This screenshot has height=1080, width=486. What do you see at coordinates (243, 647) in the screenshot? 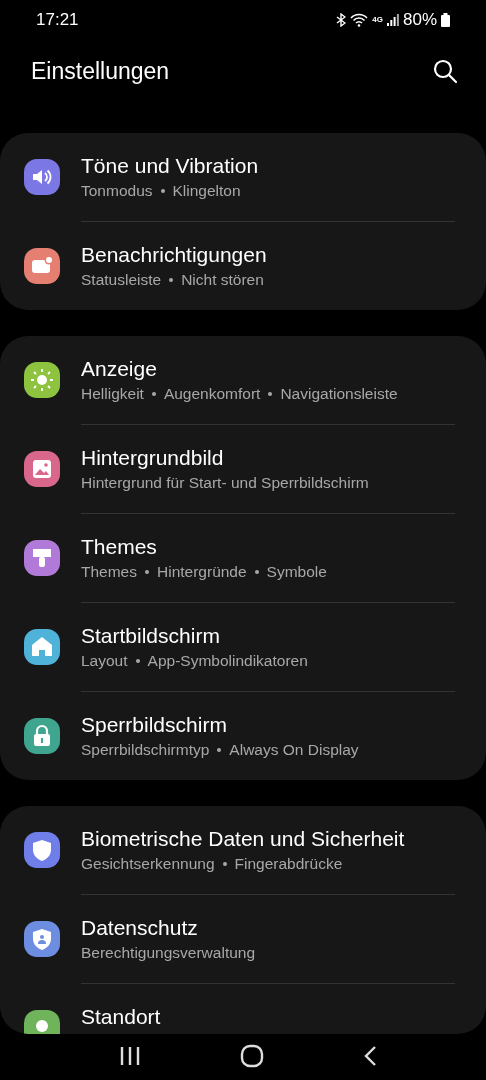
I see `settings-item: Startbildschirm Layout App-Symbolindikatoren` at bounding box center [243, 647].